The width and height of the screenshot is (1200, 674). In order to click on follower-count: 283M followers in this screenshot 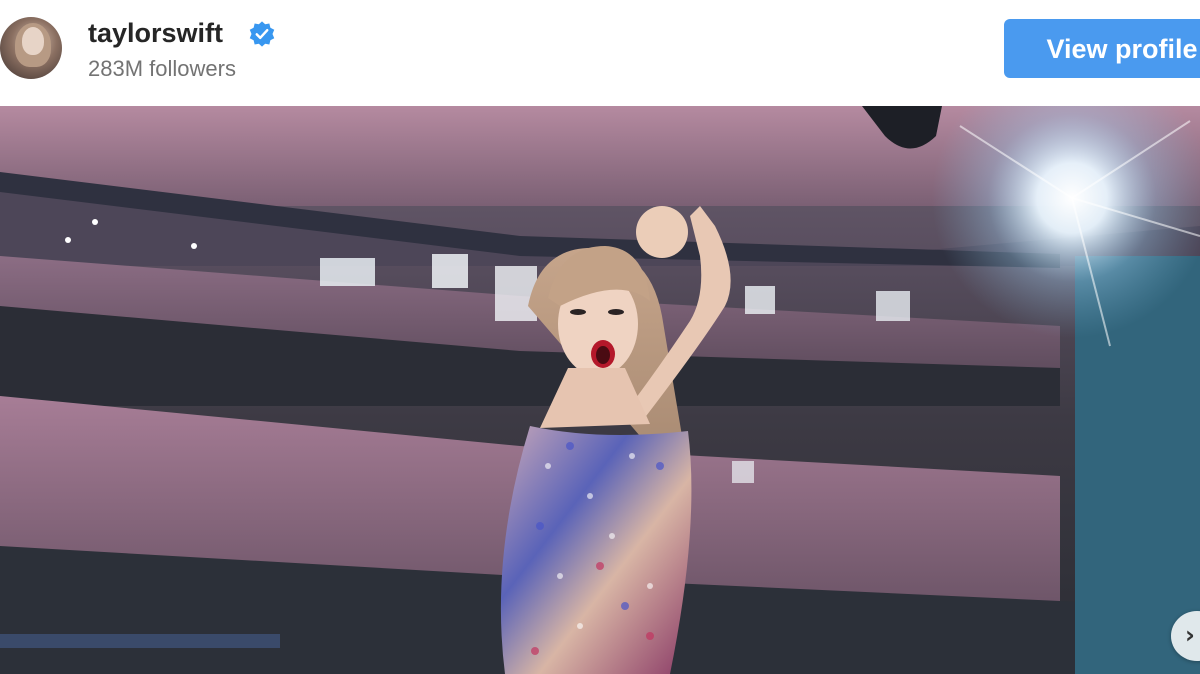, I will do `click(162, 68)`.